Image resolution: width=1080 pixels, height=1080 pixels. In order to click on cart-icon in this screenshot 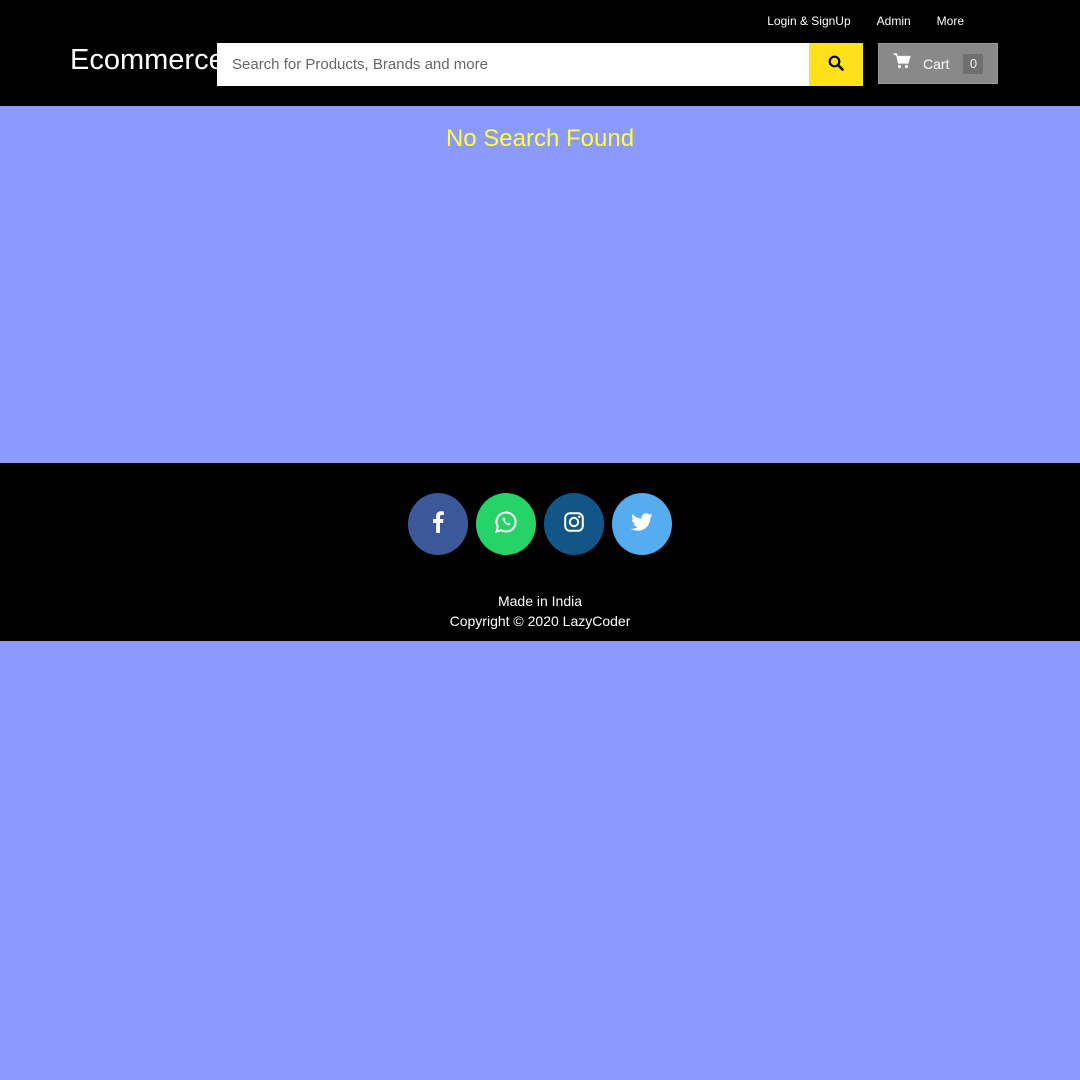, I will do `click(902, 63)`.